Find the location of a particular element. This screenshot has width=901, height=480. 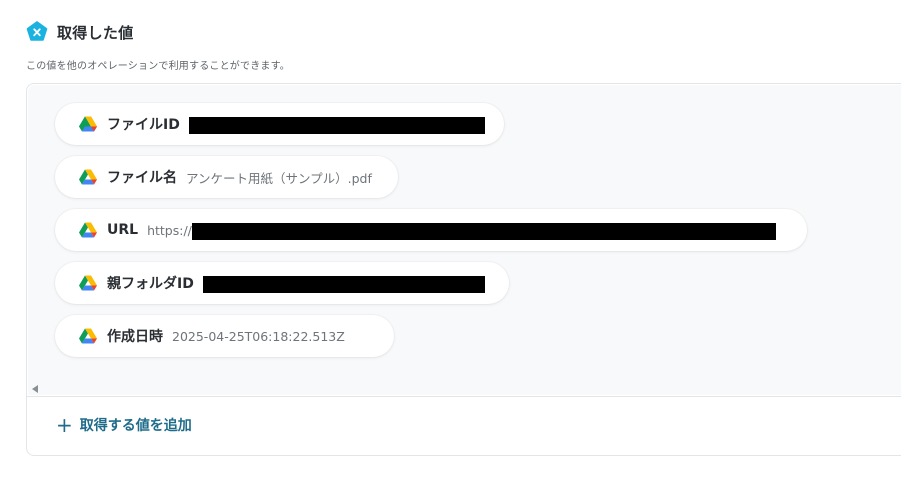

field-value: https:// is located at coordinates (169, 230).